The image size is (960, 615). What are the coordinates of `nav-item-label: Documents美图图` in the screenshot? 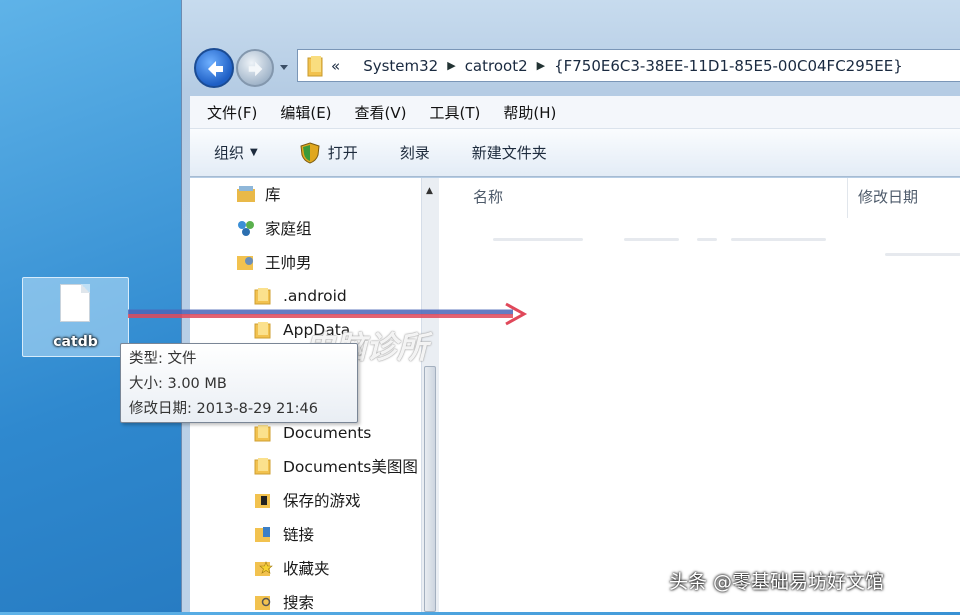 It's located at (350, 467).